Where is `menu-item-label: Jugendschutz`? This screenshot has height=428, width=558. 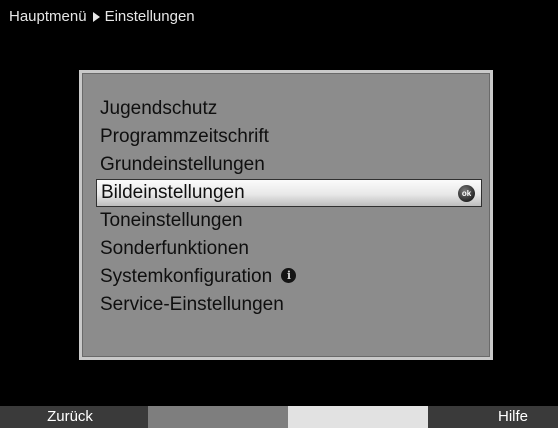 menu-item-label: Jugendschutz is located at coordinates (159, 108).